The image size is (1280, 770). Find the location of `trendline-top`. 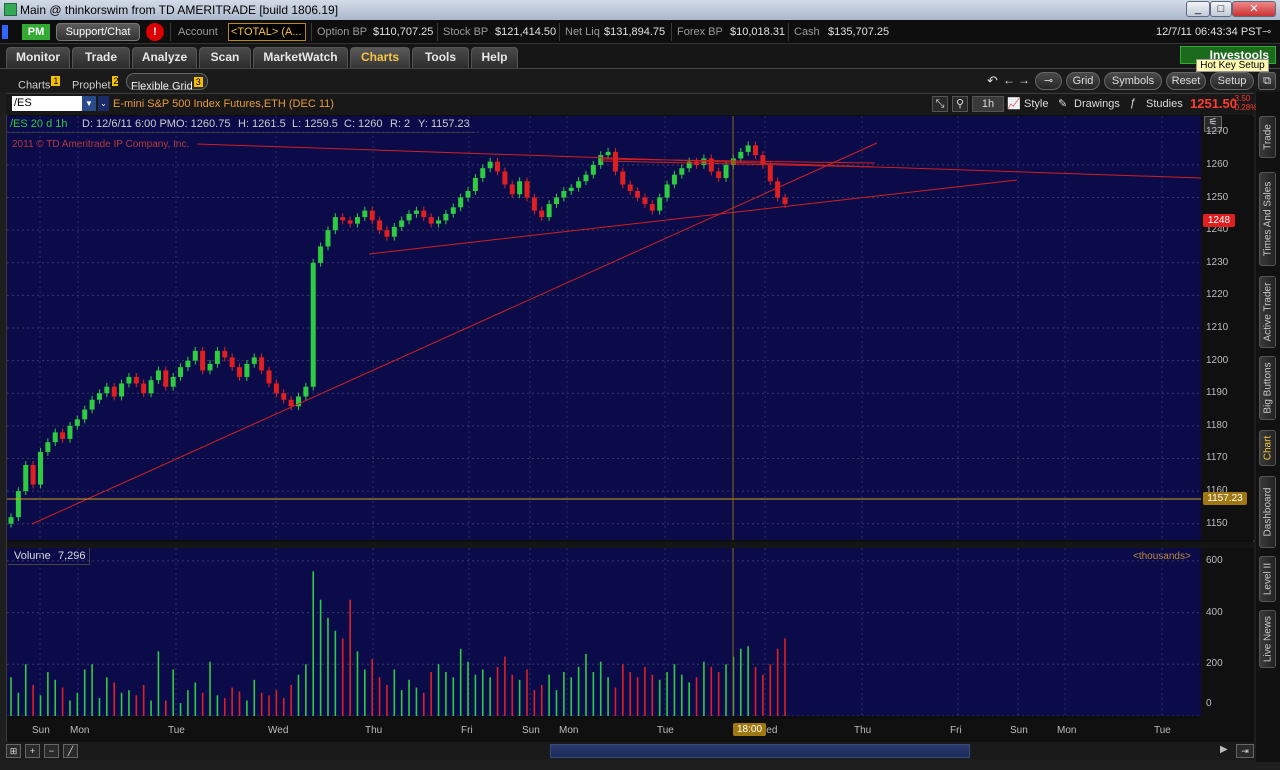

trendline-top is located at coordinates (698, 161).